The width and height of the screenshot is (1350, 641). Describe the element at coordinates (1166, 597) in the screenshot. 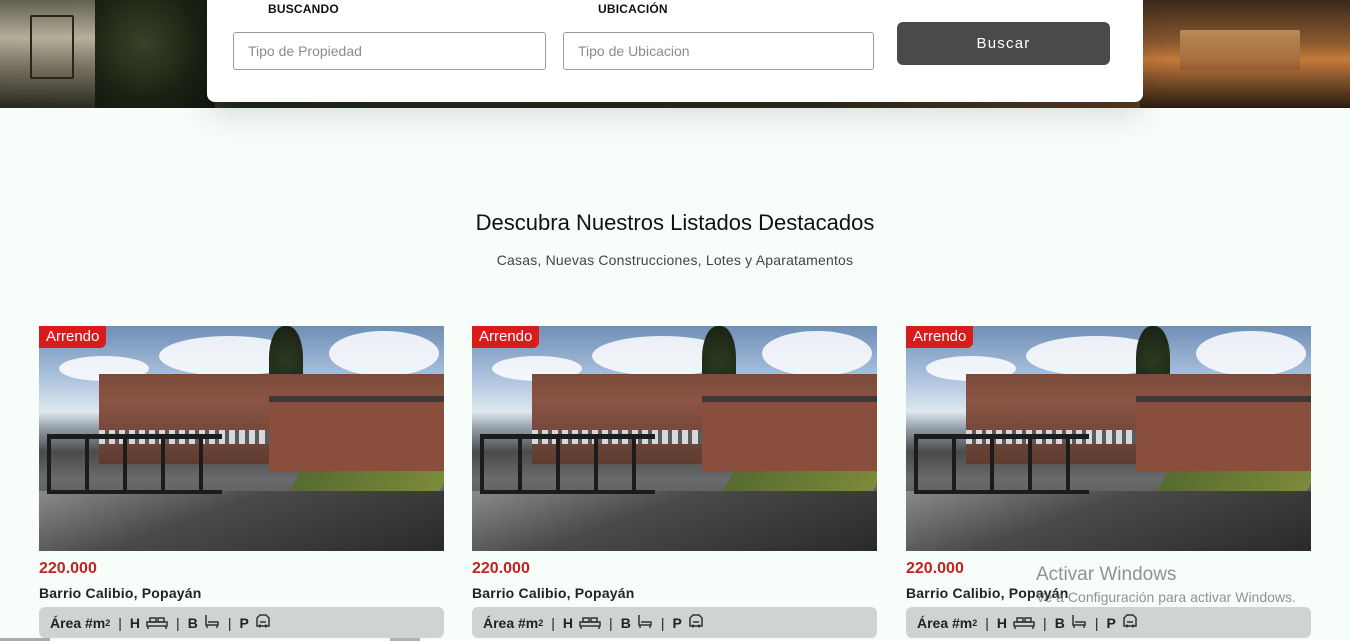

I see `windows-activation-subtitle: Ve a Configuración para activar Windows.` at that location.